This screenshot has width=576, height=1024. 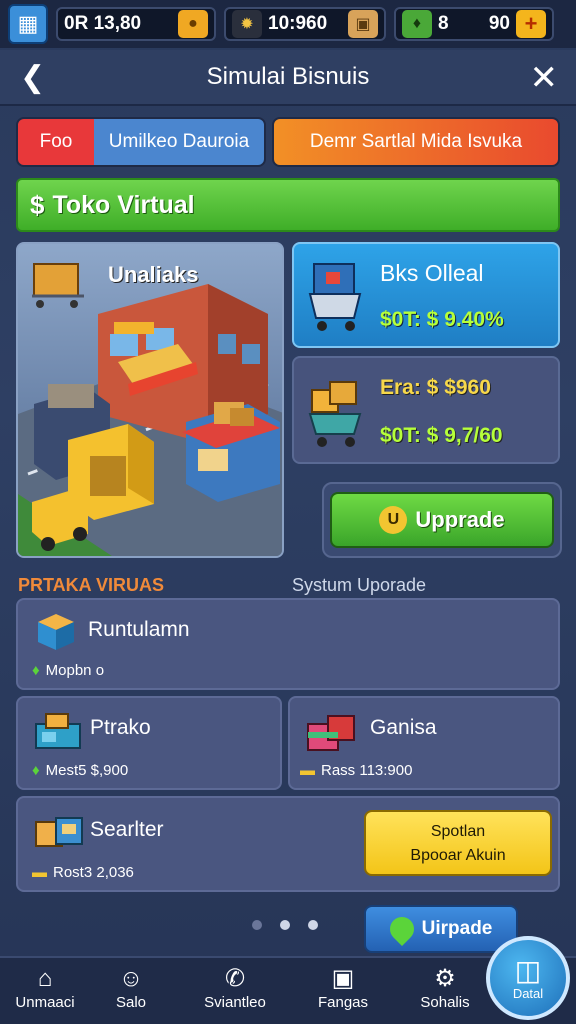 I want to click on gems-counter: ✹ 10:960 ▣, so click(x=305, y=24).